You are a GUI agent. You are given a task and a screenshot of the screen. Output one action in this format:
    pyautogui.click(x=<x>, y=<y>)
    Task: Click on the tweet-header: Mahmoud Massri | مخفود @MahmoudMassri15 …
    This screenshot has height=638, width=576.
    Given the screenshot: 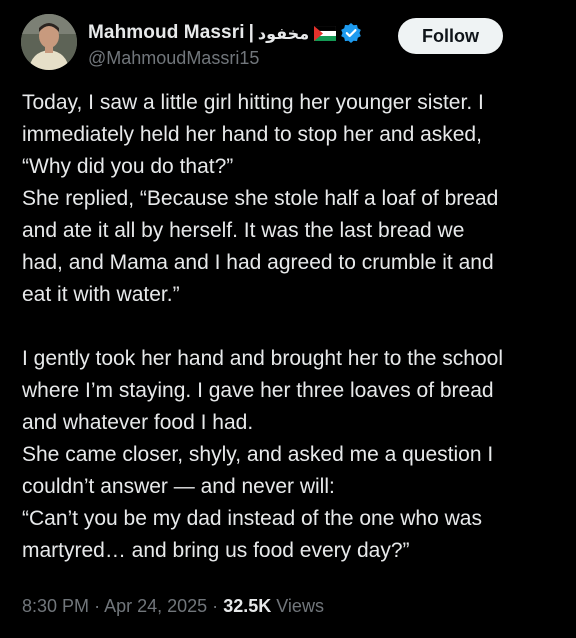 What is the action you would take?
    pyautogui.click(x=291, y=46)
    